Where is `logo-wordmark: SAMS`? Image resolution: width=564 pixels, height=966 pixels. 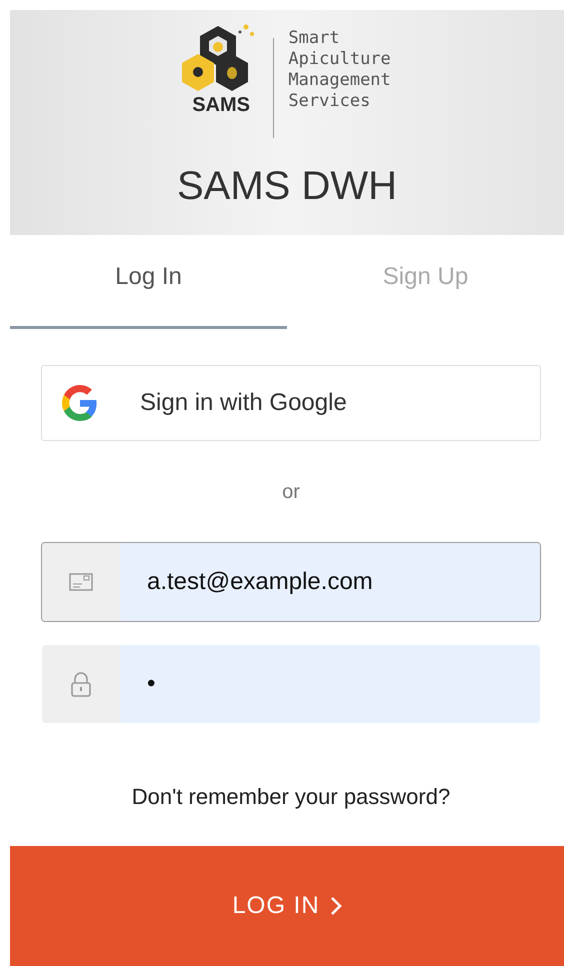
logo-wordmark: SAMS is located at coordinates (221, 105).